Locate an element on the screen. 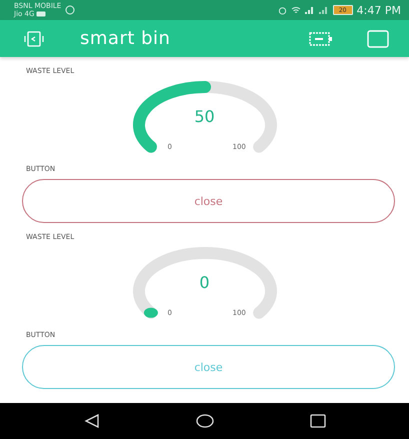 This screenshot has height=439, width=409. volte-icon is located at coordinates (41, 14).